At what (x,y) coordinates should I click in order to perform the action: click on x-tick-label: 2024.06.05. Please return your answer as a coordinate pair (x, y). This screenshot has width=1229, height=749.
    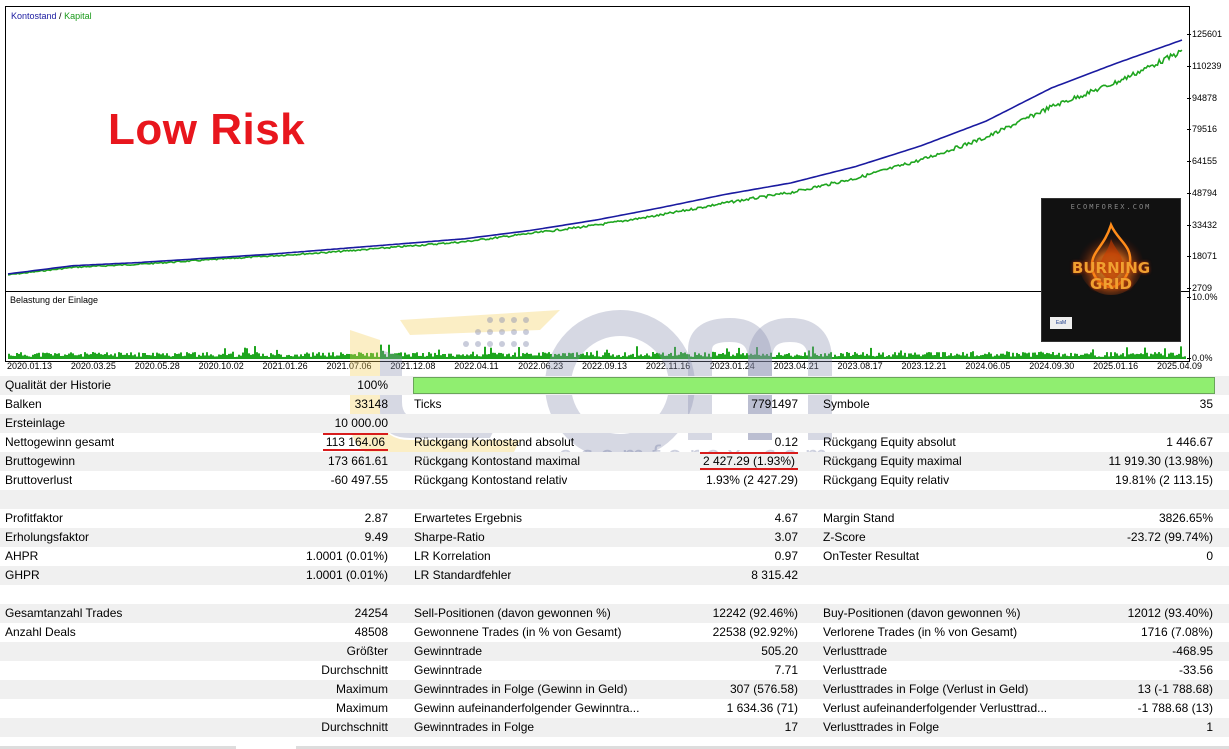
    Looking at the image, I should click on (988, 366).